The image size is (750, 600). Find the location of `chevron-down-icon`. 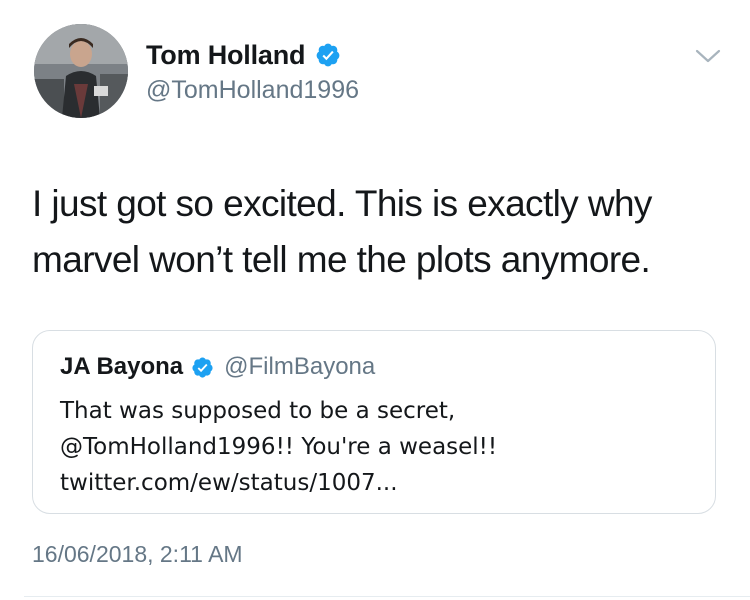

chevron-down-icon is located at coordinates (708, 56).